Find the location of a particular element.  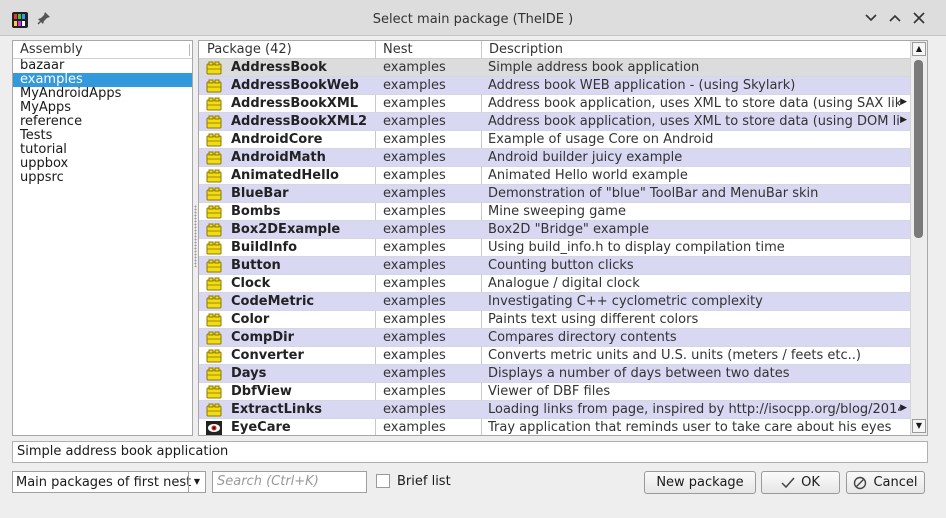

window-title: Select main package (TheIDE ) is located at coordinates (473, 19).